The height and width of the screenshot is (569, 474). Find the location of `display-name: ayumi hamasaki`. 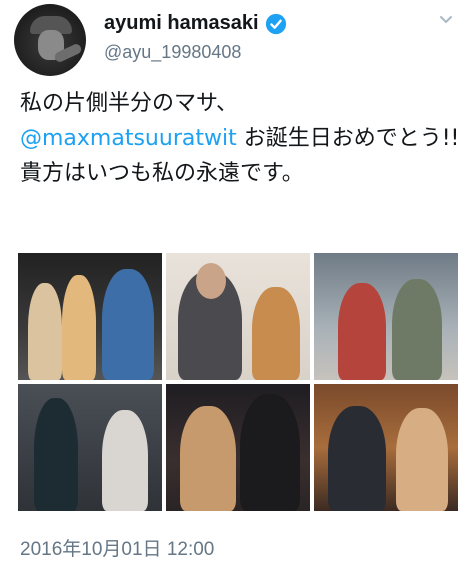

display-name: ayumi hamasaki is located at coordinates (181, 23).